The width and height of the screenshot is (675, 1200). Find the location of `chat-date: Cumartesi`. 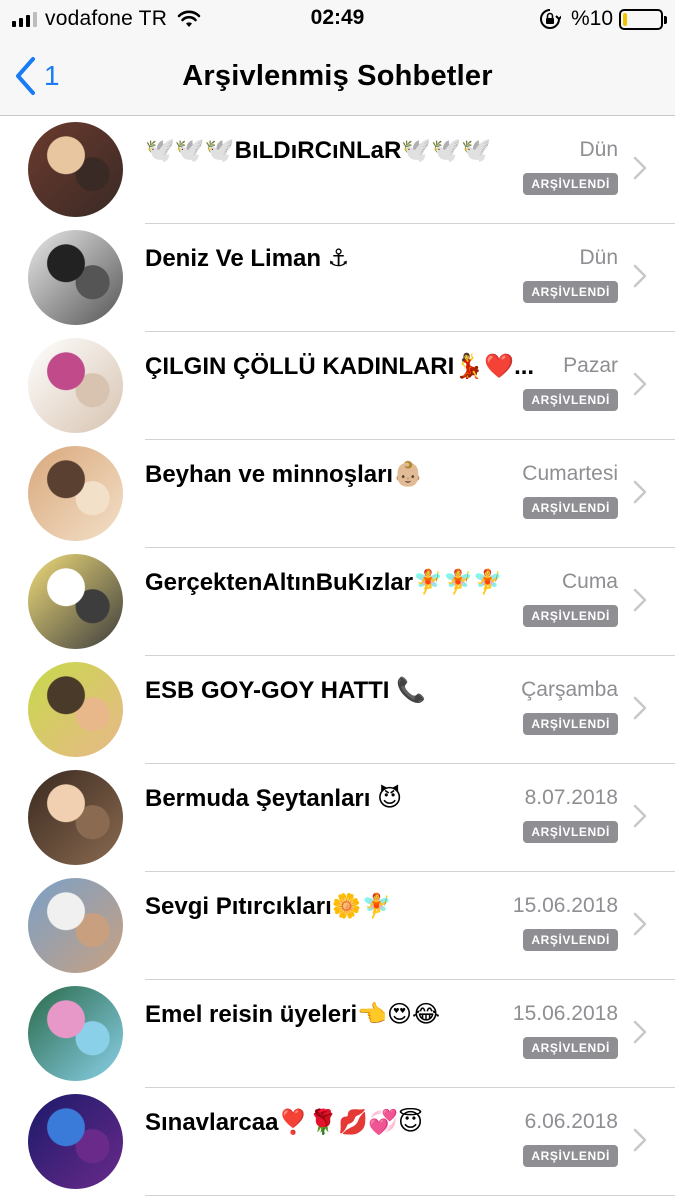

chat-date: Cumartesi is located at coordinates (570, 473).